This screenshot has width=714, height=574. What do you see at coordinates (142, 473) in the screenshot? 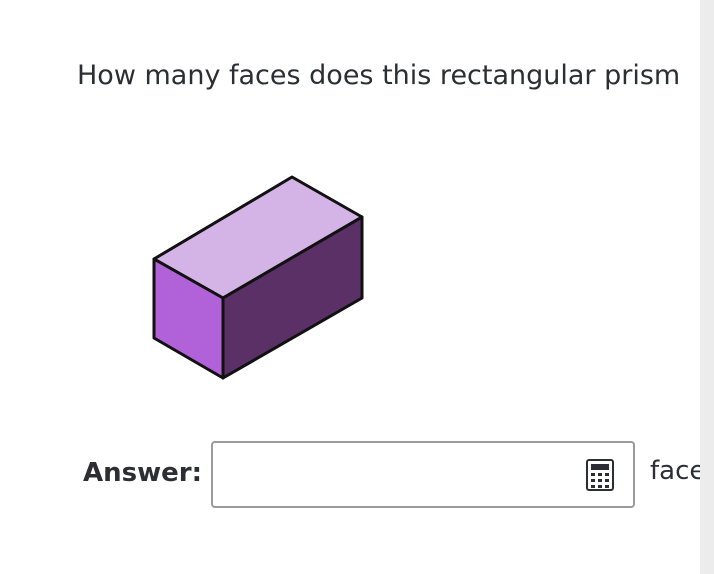
I see `answer-label: Answer:` at bounding box center [142, 473].